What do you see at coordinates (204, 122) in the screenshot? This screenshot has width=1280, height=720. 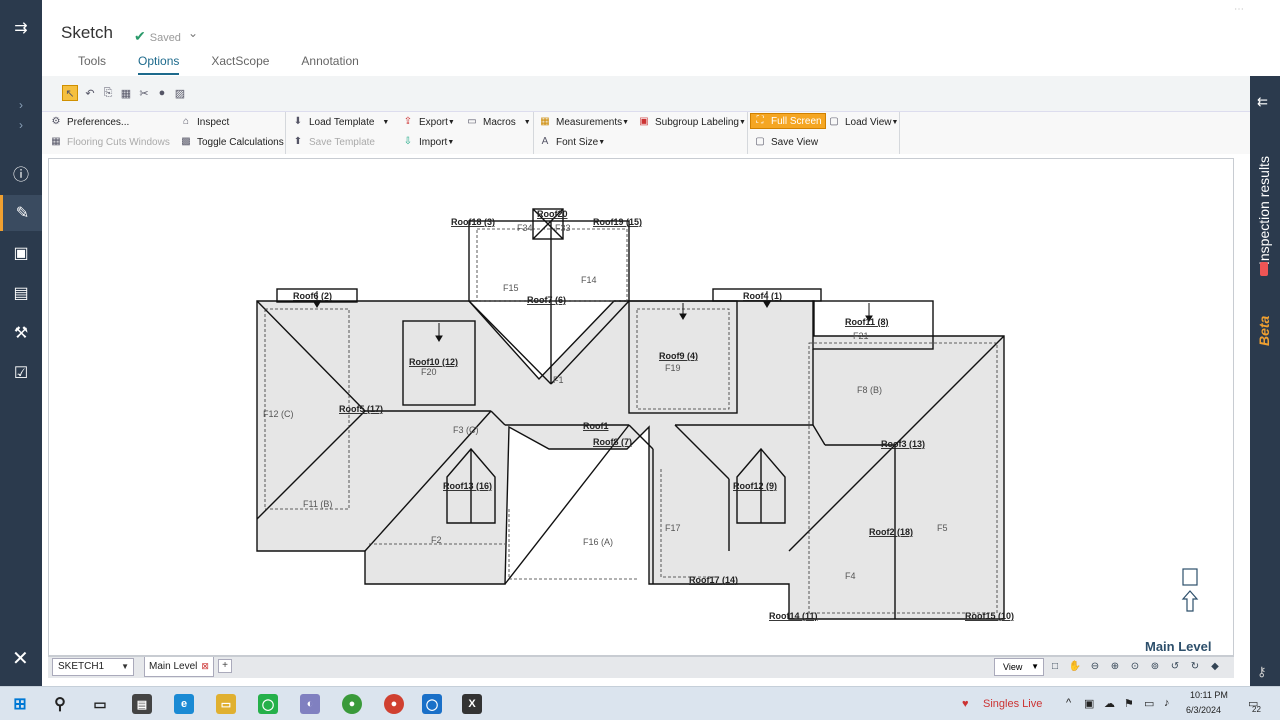 I see `inspect-button: ⌂ Inspect` at bounding box center [204, 122].